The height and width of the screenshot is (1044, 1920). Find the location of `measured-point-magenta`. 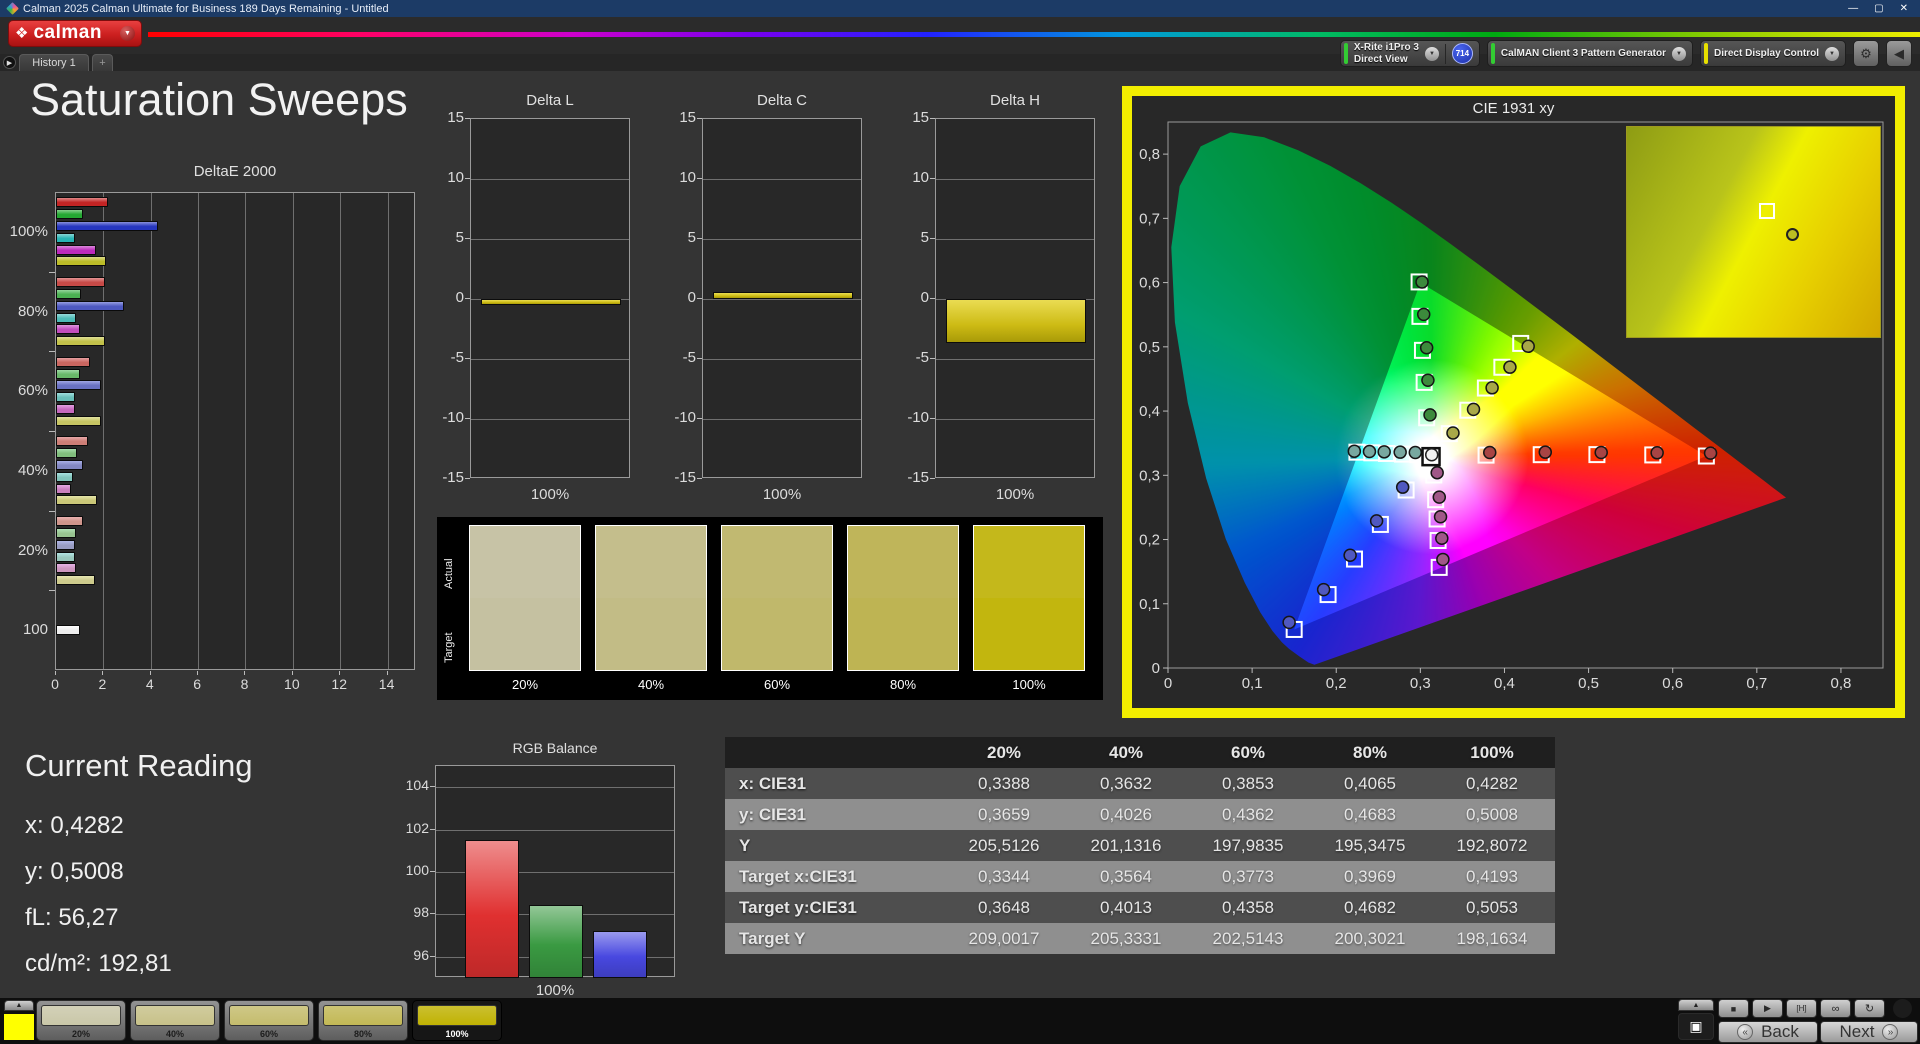

measured-point-magenta is located at coordinates (1439, 497).